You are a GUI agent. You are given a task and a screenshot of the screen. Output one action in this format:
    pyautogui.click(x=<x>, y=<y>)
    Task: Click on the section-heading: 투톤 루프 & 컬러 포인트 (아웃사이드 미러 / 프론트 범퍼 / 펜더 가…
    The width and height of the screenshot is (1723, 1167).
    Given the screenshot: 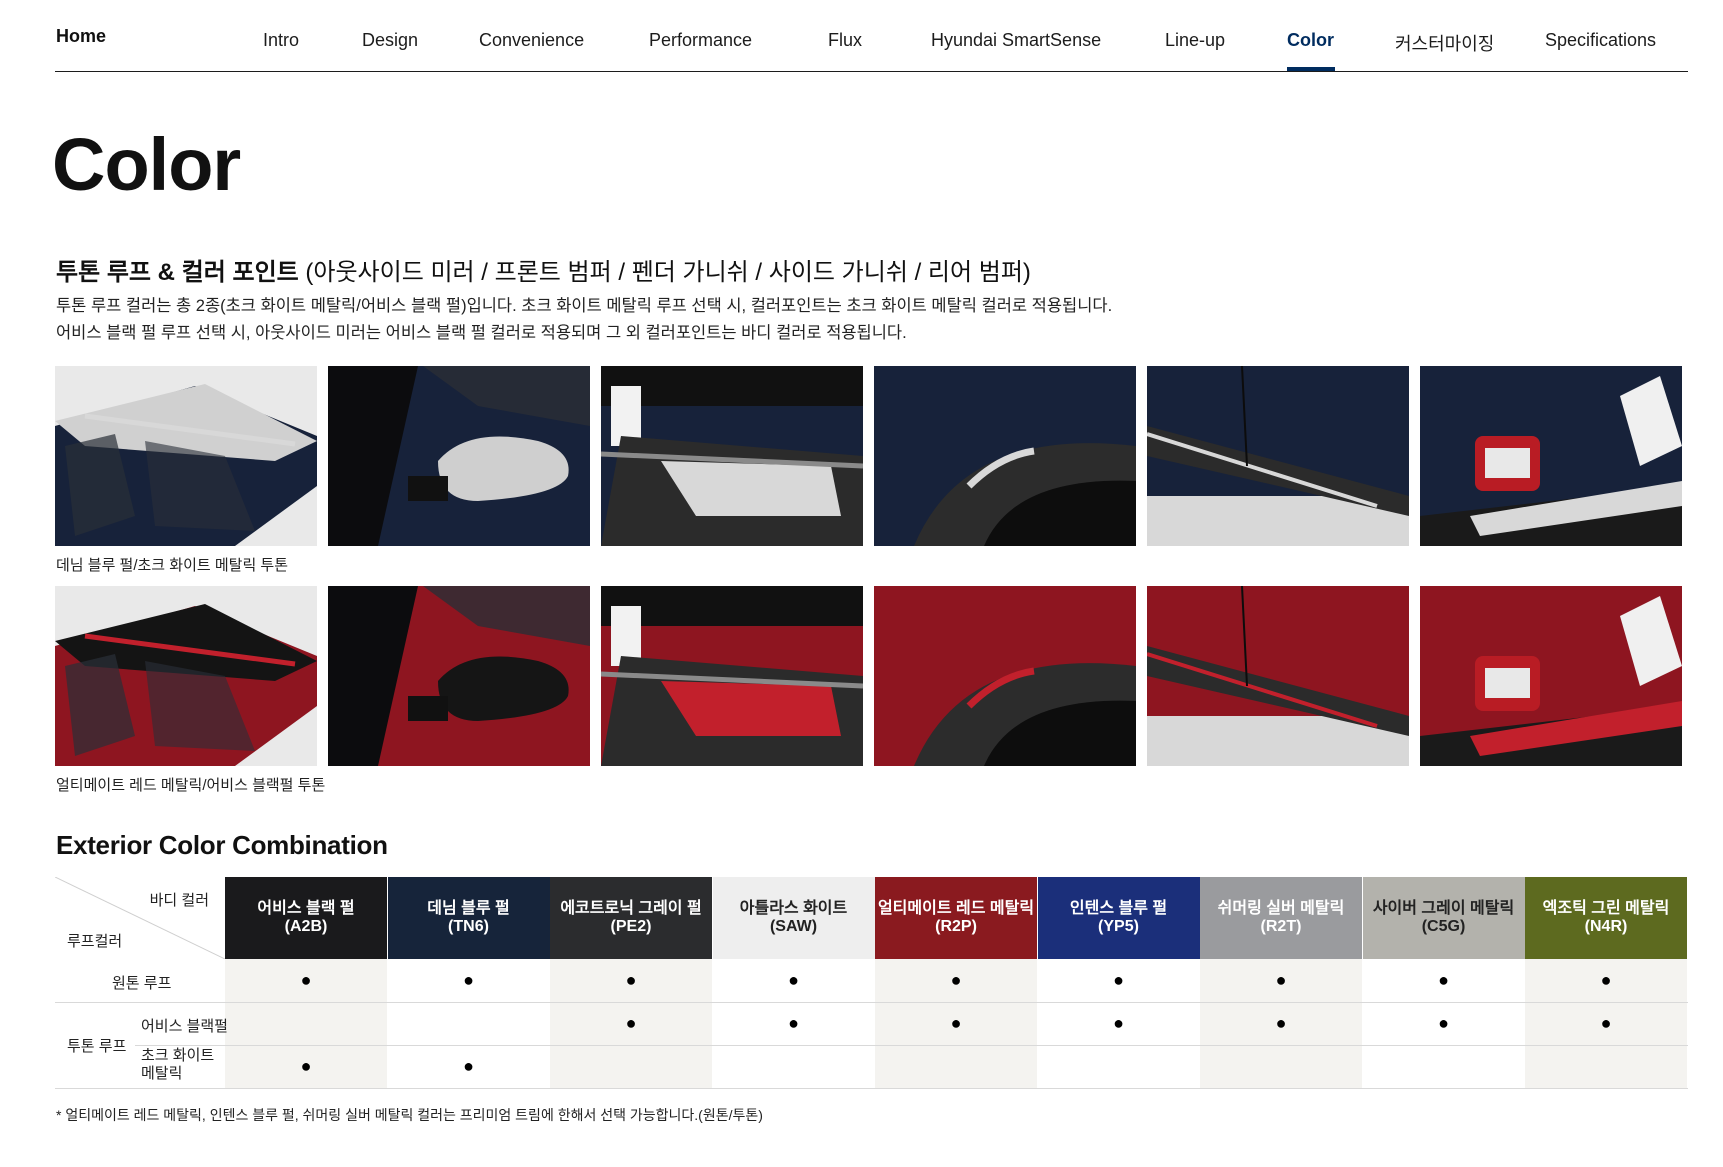 What is the action you would take?
    pyautogui.click(x=543, y=269)
    